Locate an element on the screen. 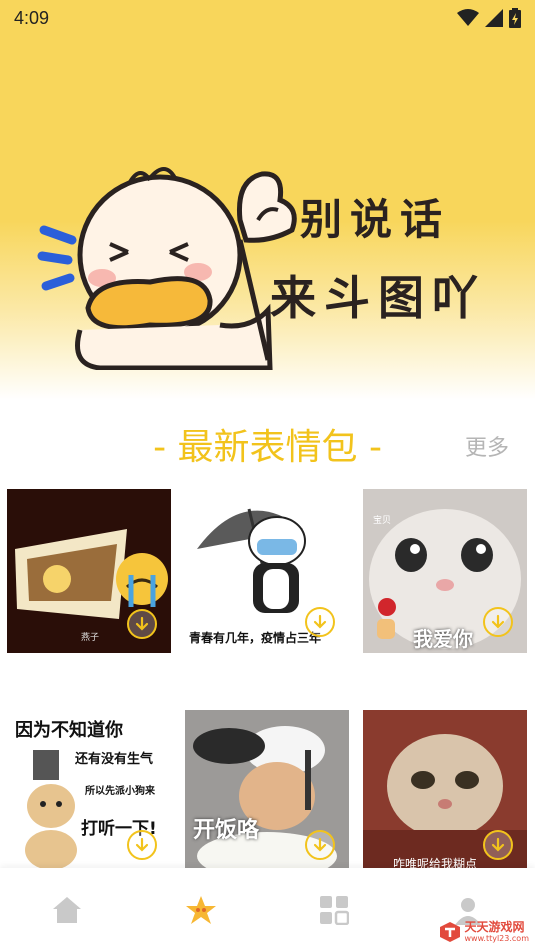 This screenshot has height=951, width=535. grid-icon is located at coordinates (335, 910).